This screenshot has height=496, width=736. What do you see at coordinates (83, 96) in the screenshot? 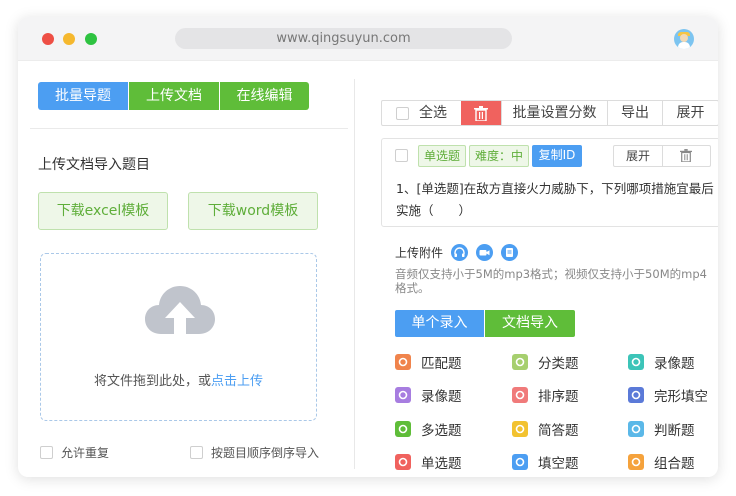
I see `tab-batch-import: 批量导题` at bounding box center [83, 96].